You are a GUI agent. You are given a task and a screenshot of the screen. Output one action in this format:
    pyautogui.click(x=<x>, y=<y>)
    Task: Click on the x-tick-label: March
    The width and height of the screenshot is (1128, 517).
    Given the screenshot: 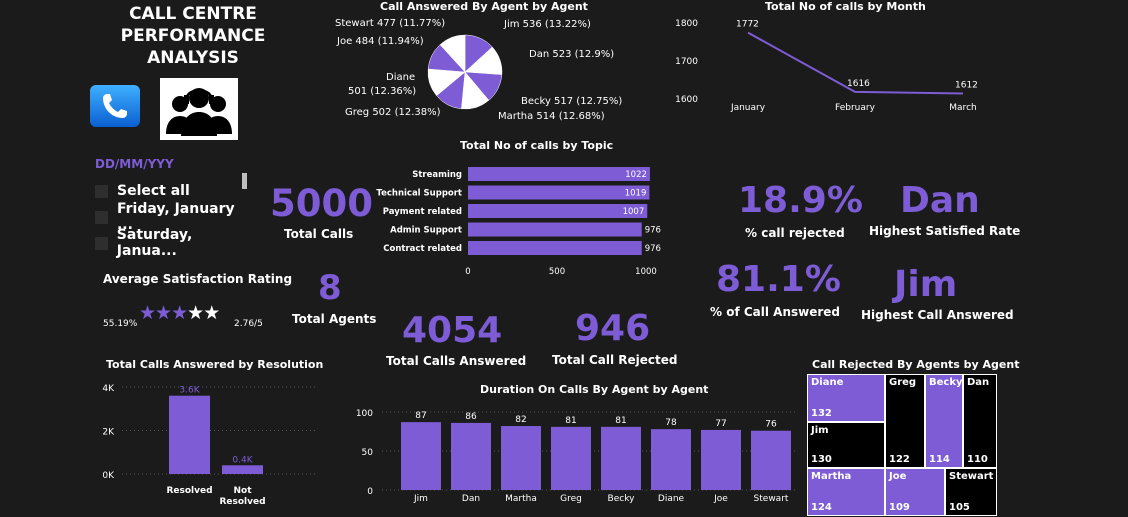 What is the action you would take?
    pyautogui.click(x=962, y=108)
    